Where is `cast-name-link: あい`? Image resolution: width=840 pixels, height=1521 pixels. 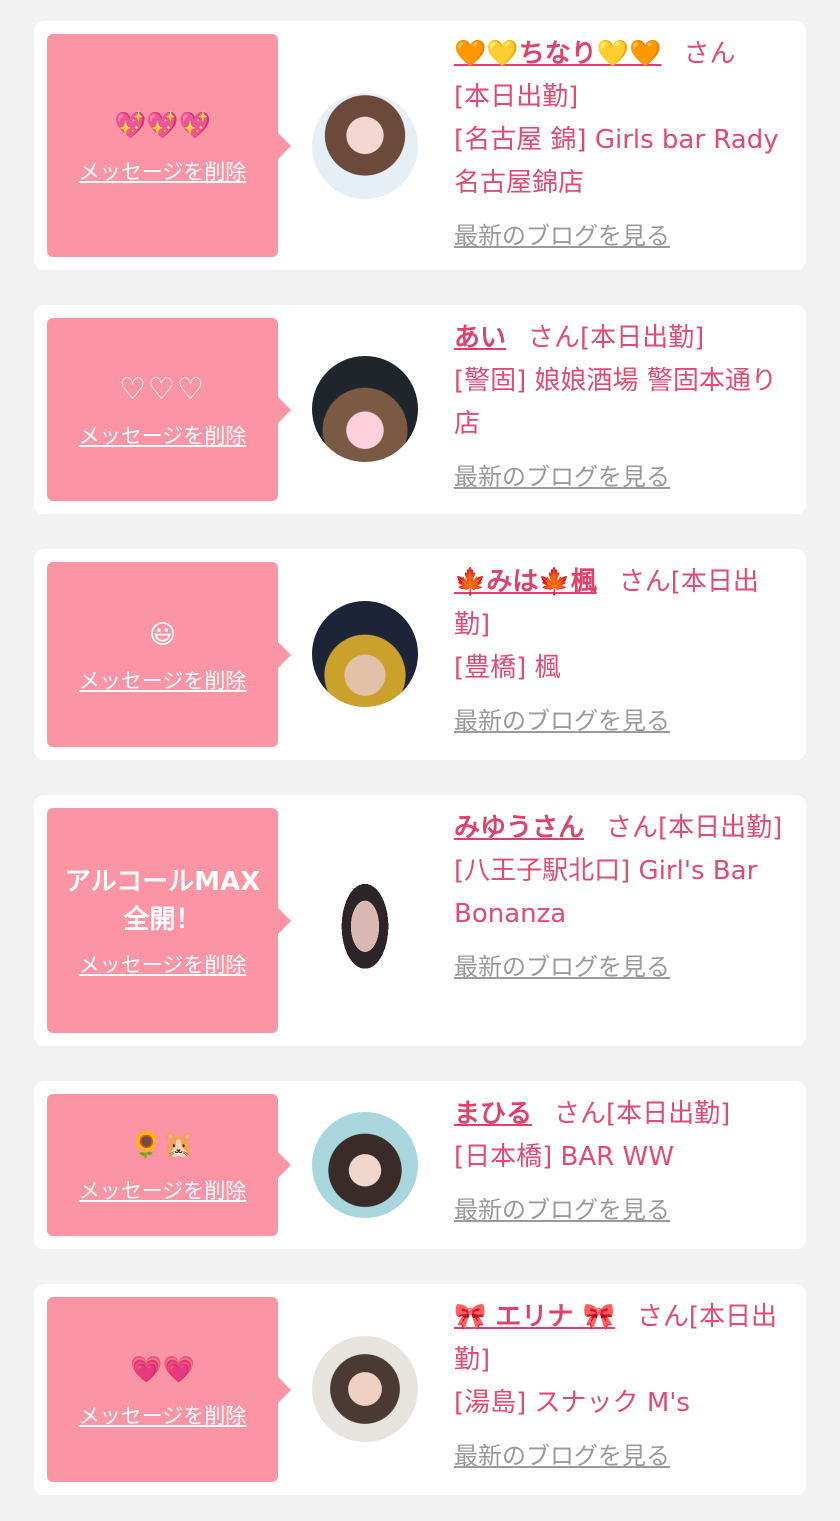
cast-name-link: あい is located at coordinates (480, 338).